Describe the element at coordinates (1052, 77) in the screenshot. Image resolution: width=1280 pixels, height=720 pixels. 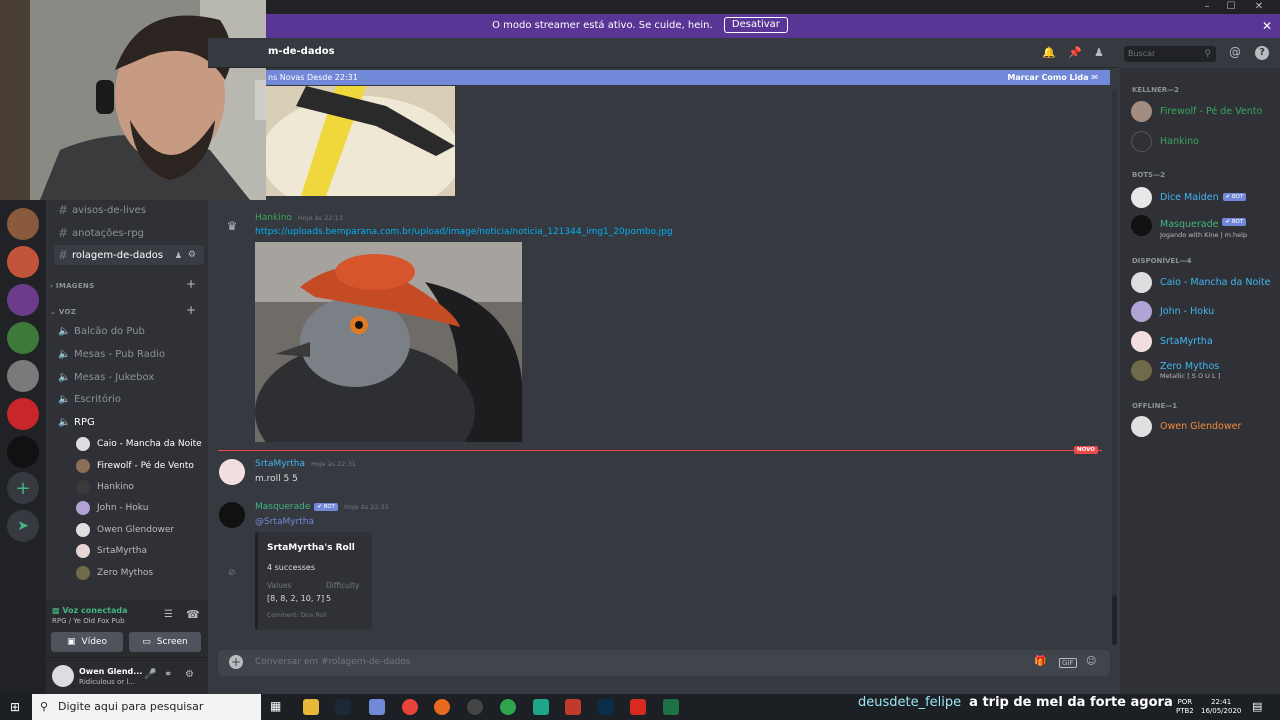
I see `mark-as-read-button: Marcar Como Lida ✉` at that location.